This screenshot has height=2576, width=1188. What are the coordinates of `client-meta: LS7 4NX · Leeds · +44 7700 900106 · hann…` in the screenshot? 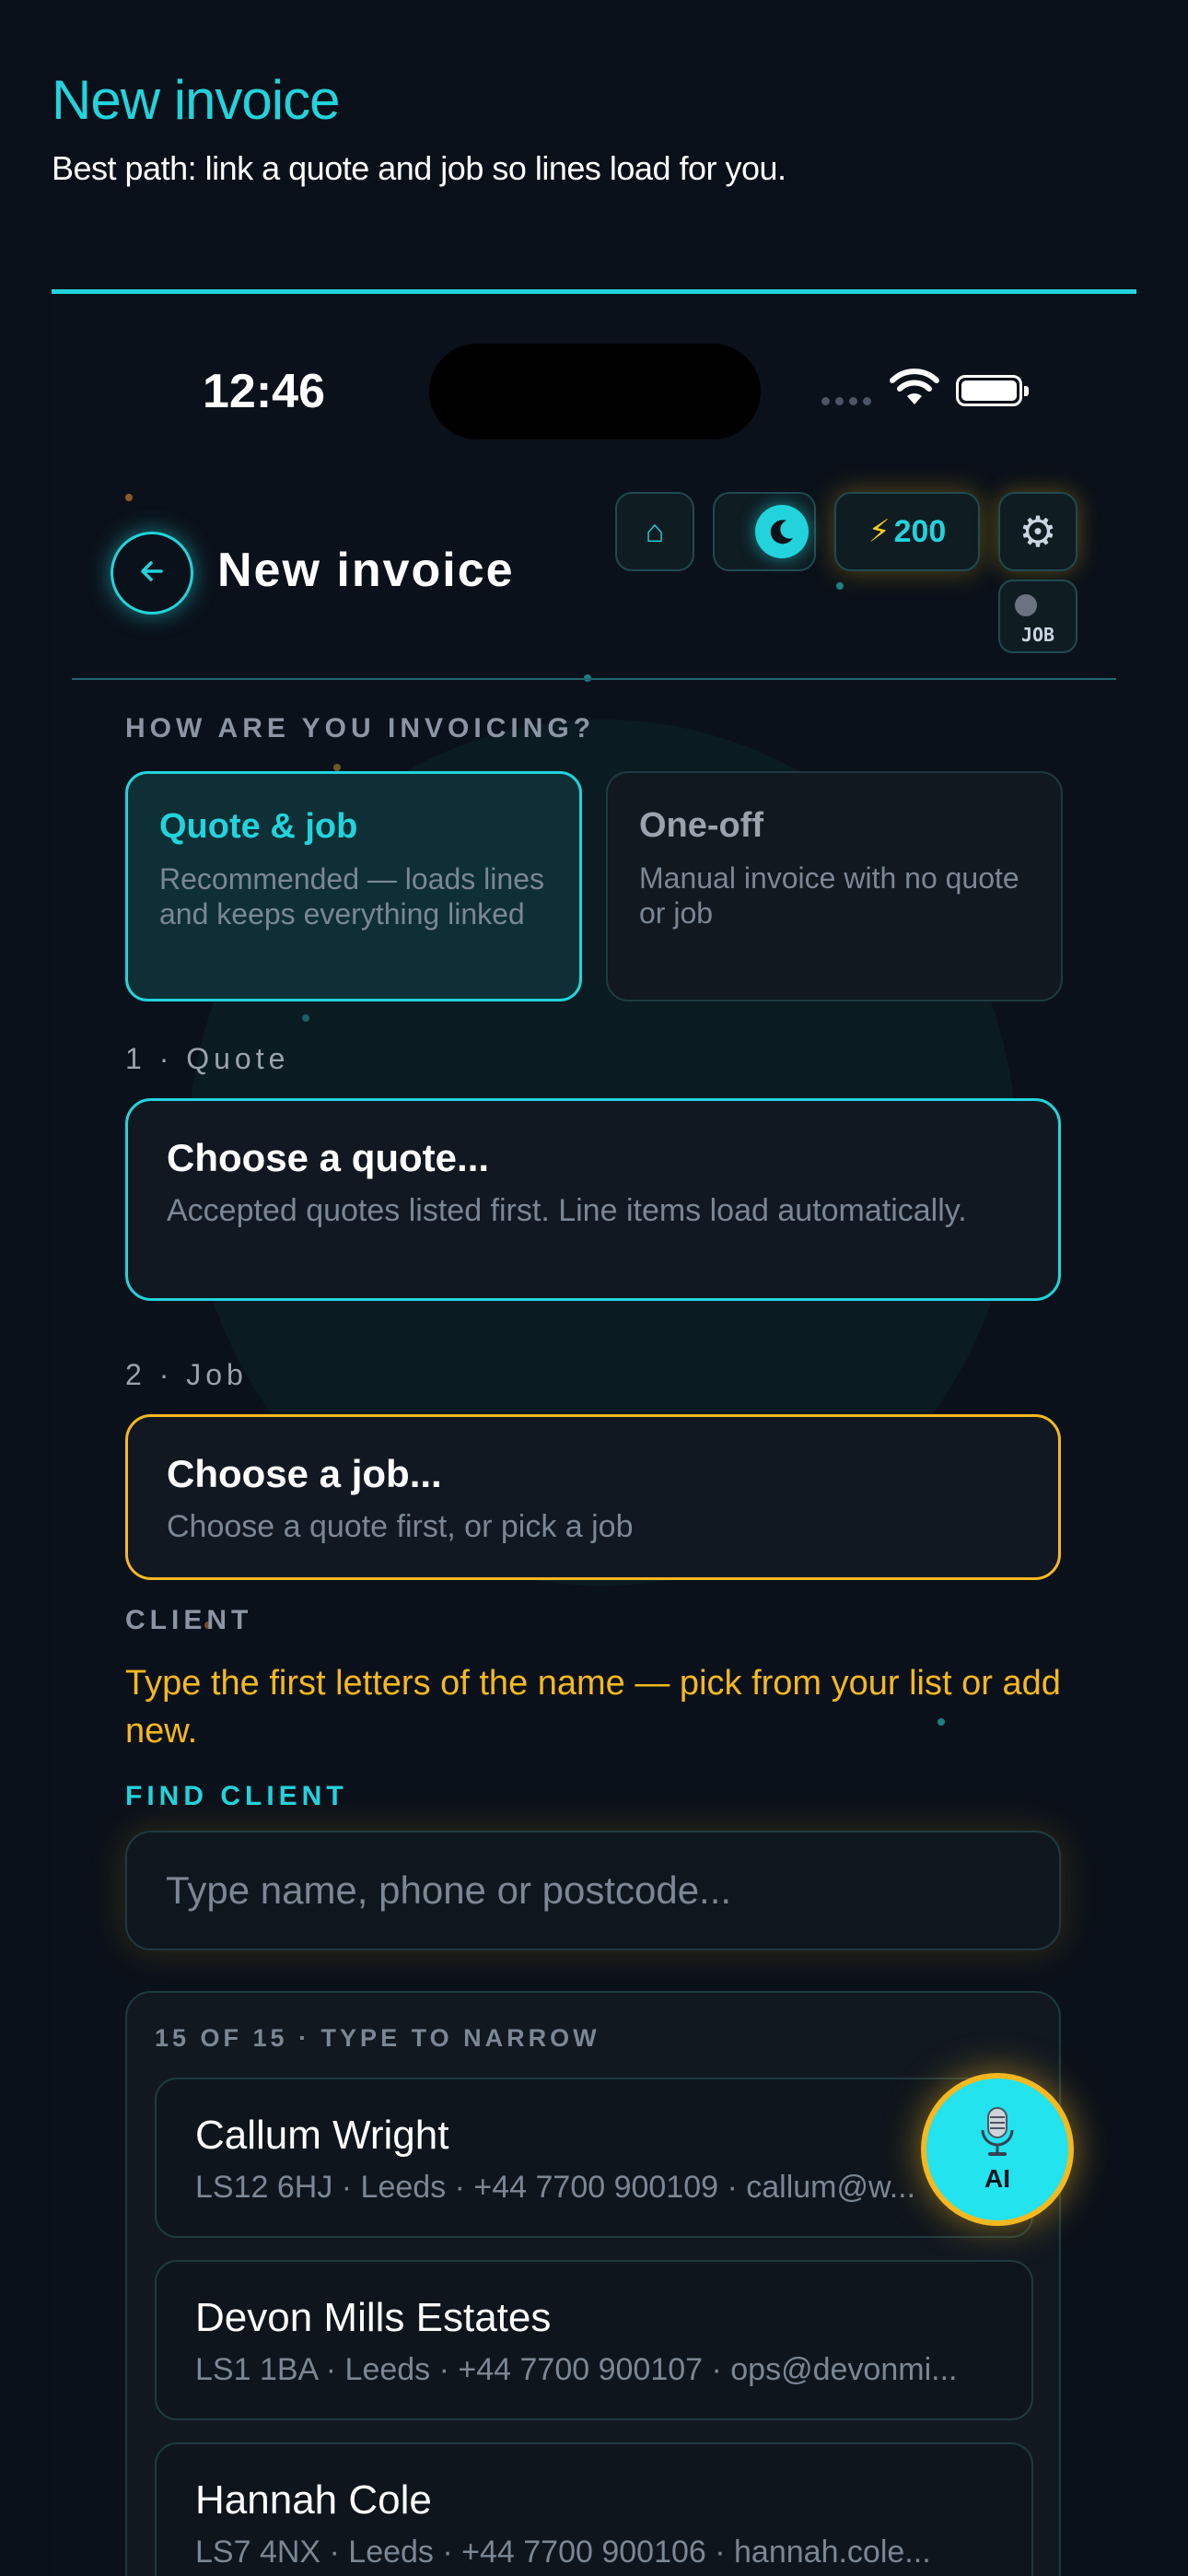 It's located at (563, 2552).